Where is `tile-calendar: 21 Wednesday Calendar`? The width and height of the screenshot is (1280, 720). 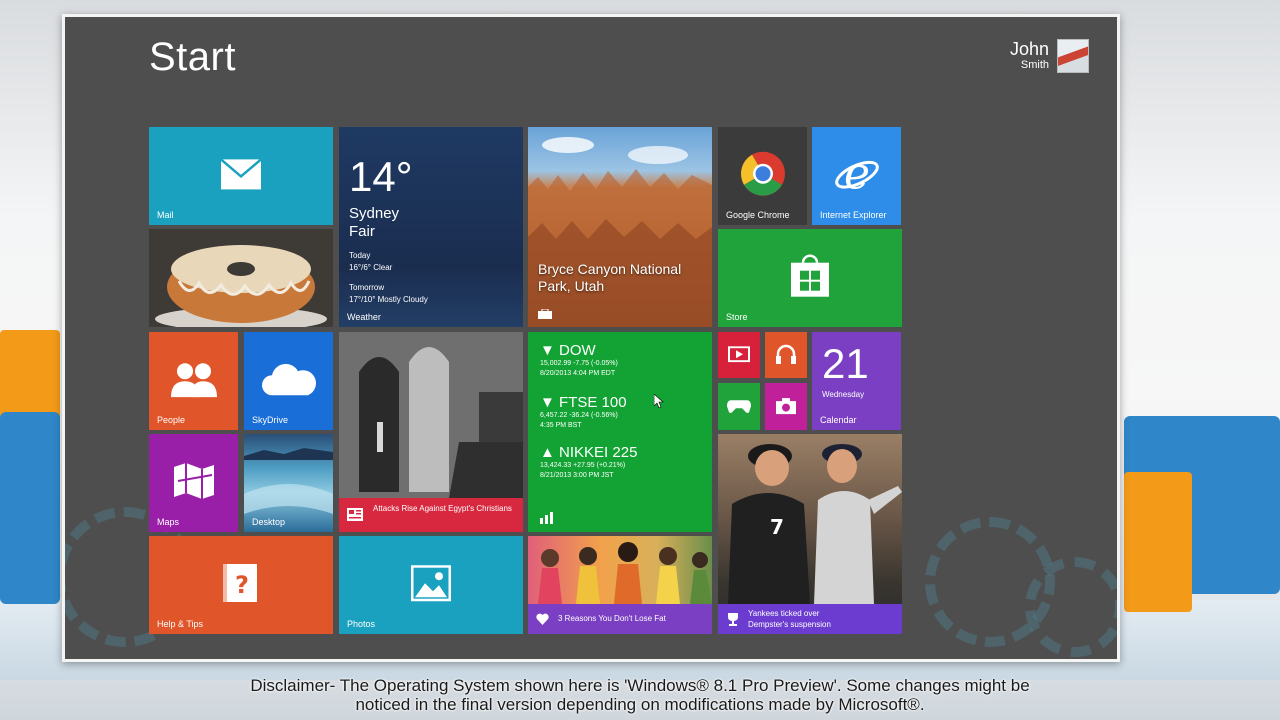
tile-calendar: 21 Wednesday Calendar is located at coordinates (856, 381).